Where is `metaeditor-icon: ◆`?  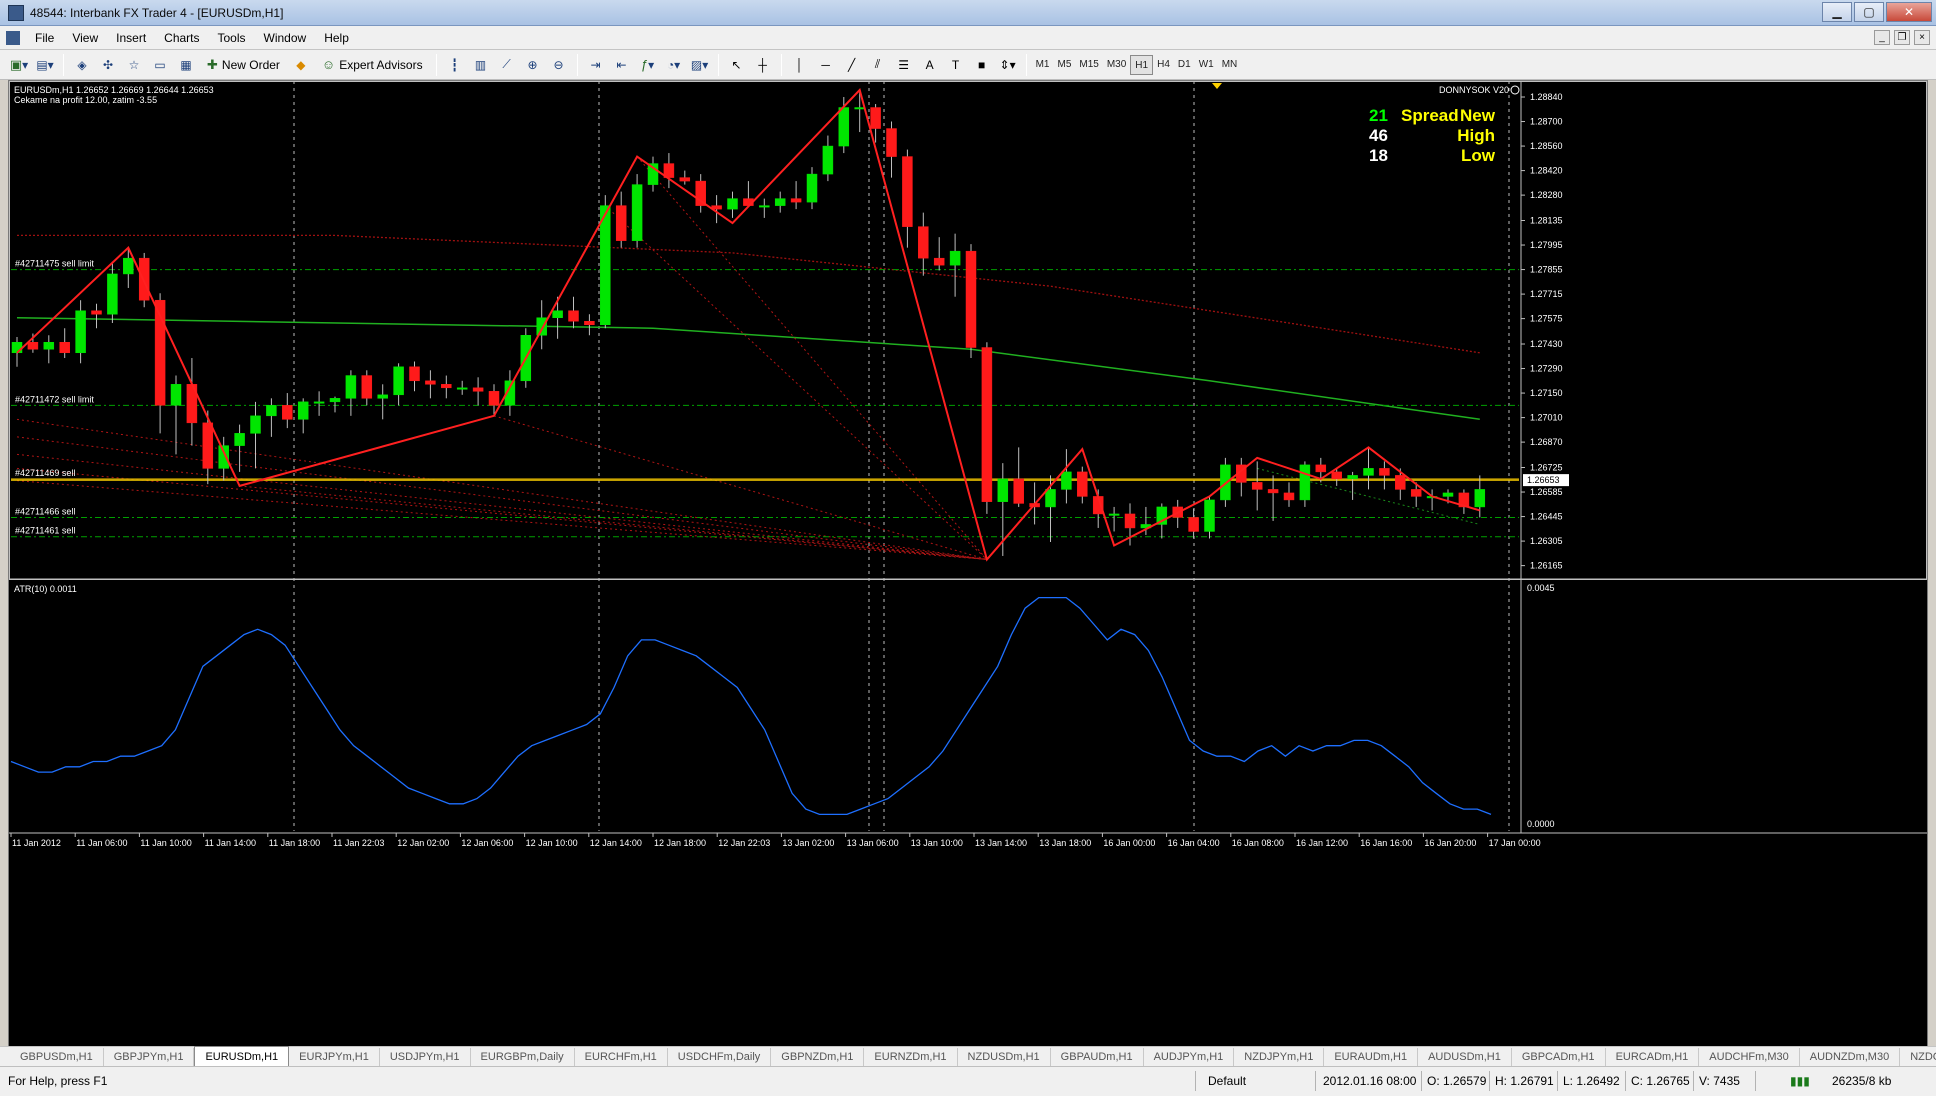
metaeditor-icon: ◆ is located at coordinates (301, 65).